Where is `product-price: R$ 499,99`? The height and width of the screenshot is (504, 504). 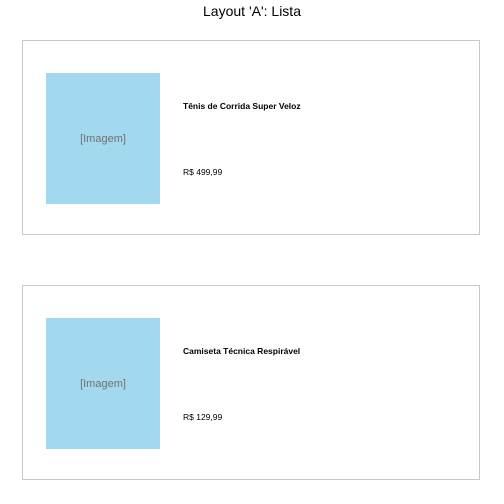 product-price: R$ 499,99 is located at coordinates (203, 172).